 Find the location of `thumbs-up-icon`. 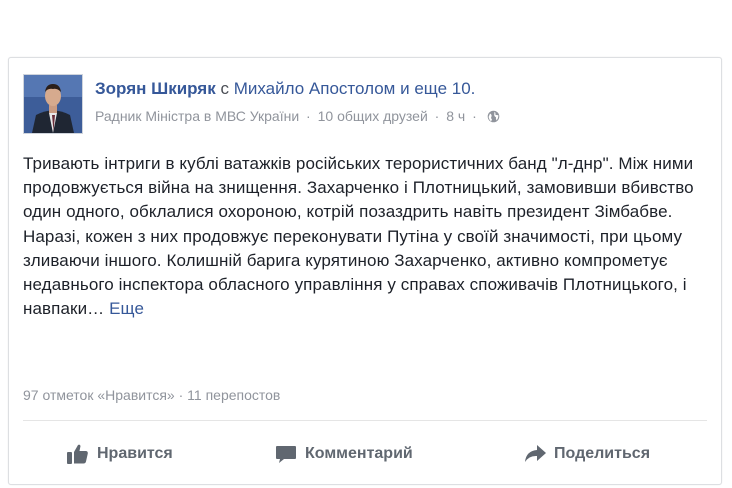

thumbs-up-icon is located at coordinates (78, 454).